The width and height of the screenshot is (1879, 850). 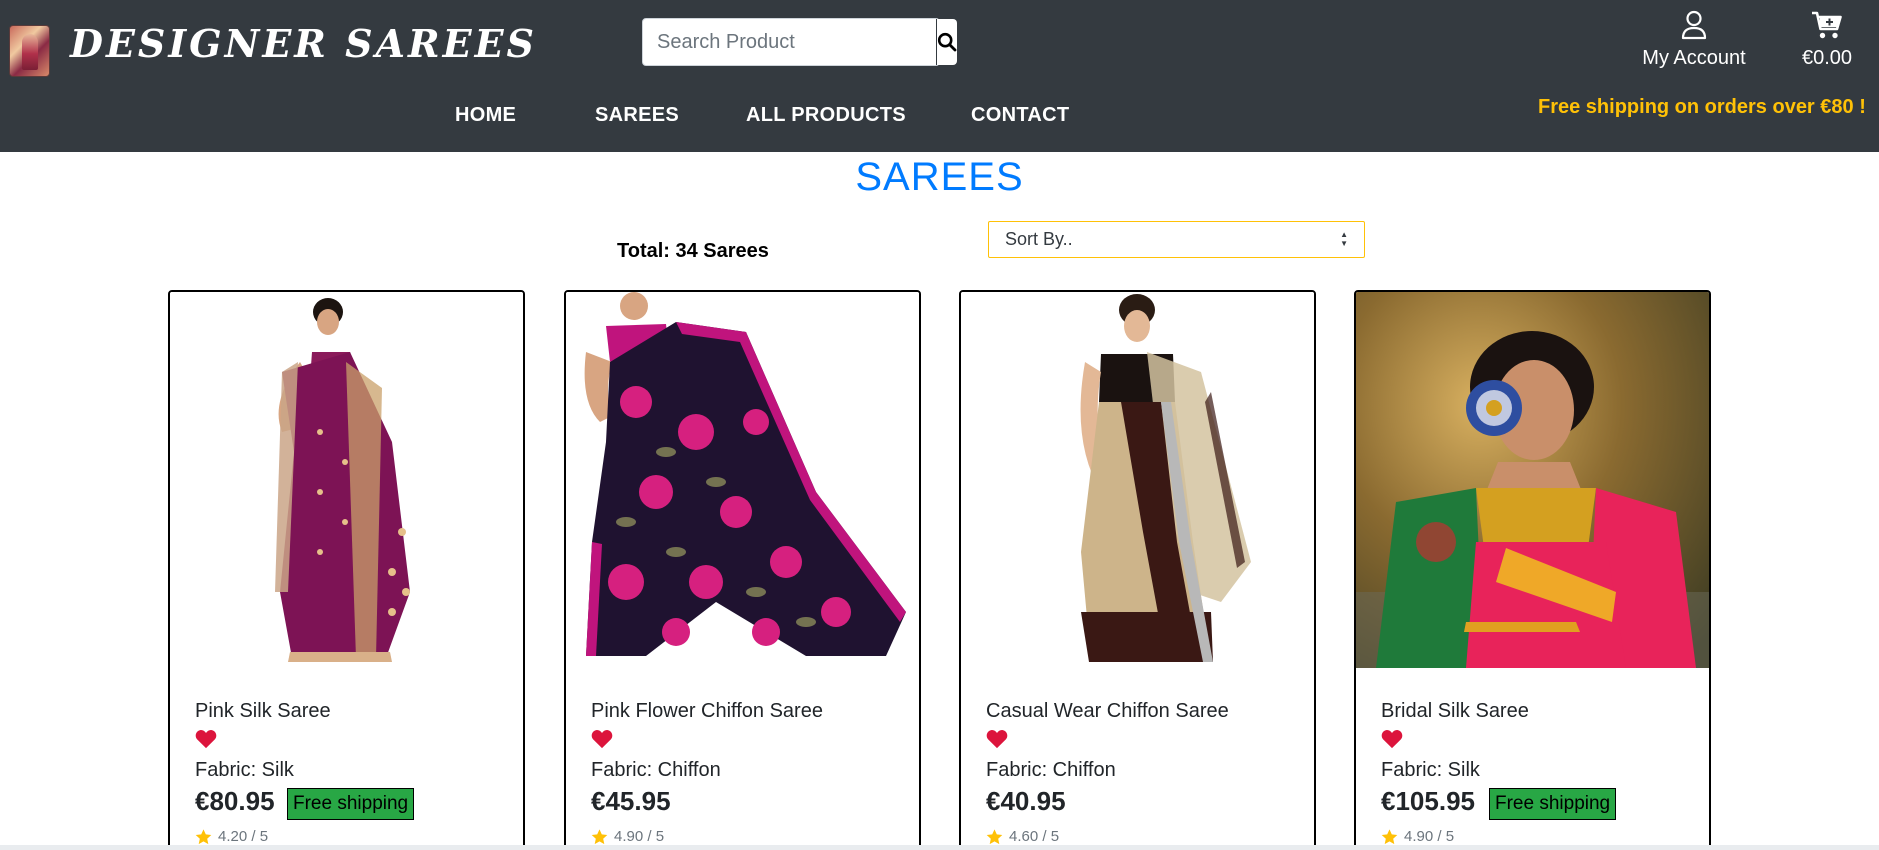 I want to click on free-shipping-banner: Free shipping on orders over €80 !, so click(x=1702, y=107).